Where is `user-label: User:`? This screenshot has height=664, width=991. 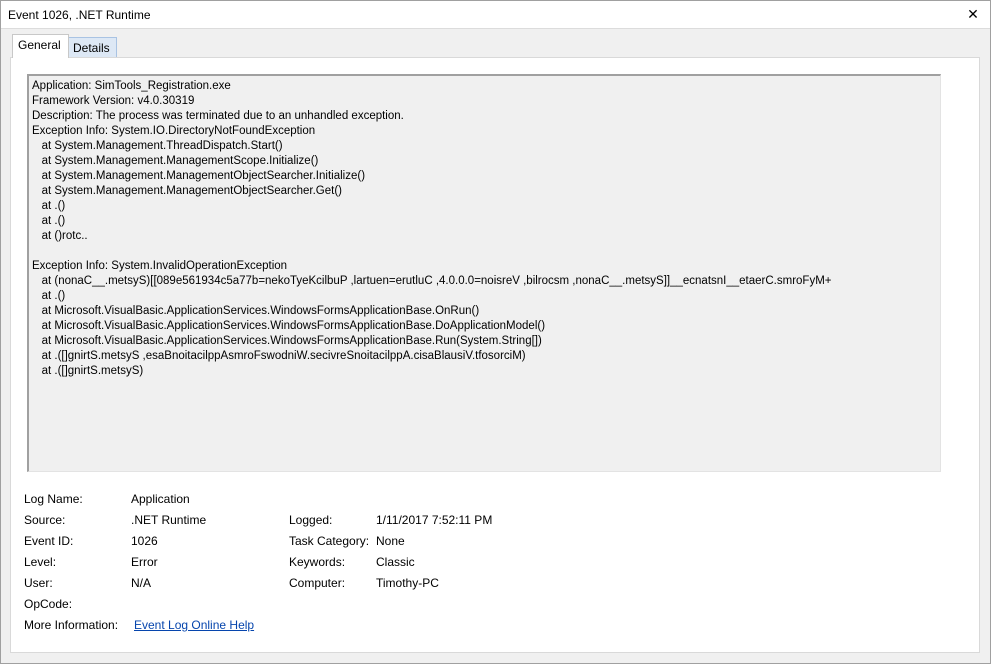
user-label: User: is located at coordinates (38, 583).